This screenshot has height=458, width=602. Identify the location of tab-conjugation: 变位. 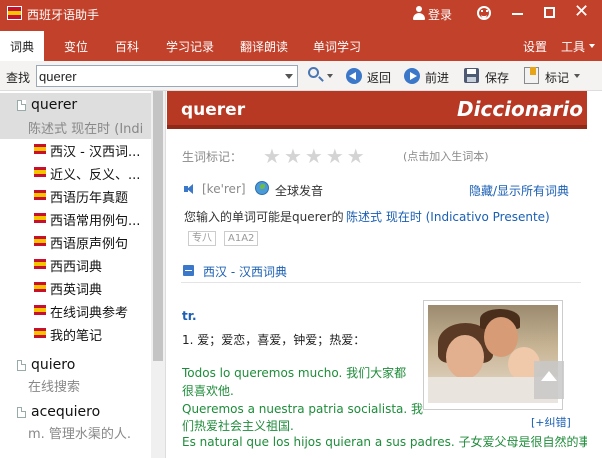
(76, 46).